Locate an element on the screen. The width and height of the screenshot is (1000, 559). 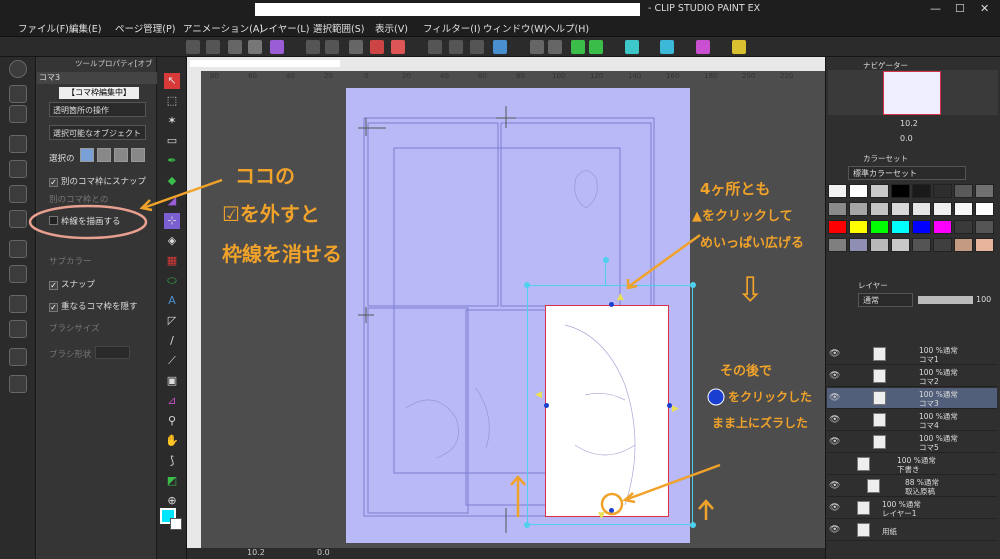
layer-row: 100 %通常 下書き is located at coordinates (912, 464).